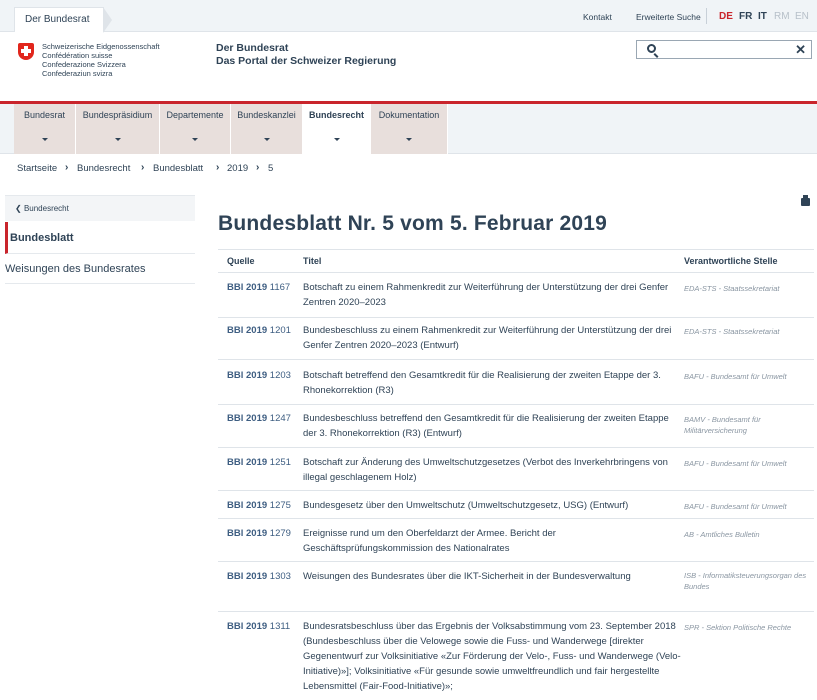  Describe the element at coordinates (45, 129) in the screenshot. I see `nav-item-bundesrat: Bundesrat` at that location.